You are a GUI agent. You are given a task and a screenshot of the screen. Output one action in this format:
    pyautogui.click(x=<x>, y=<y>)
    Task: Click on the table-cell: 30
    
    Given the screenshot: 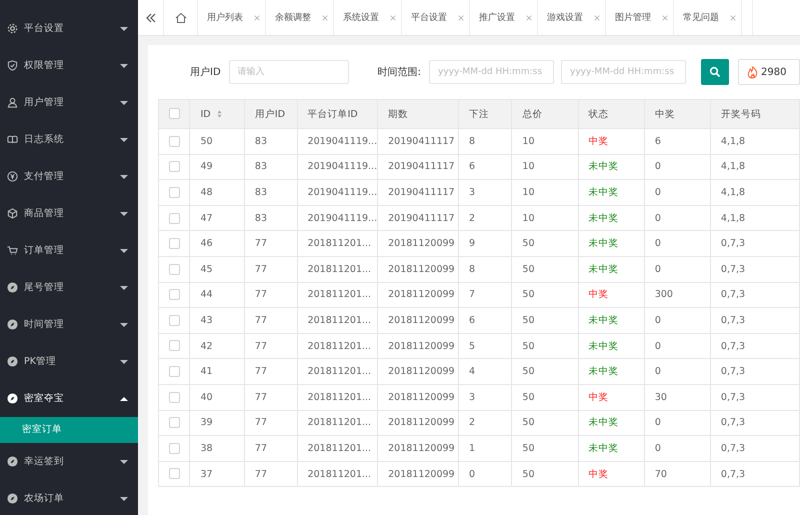 What is the action you would take?
    pyautogui.click(x=677, y=397)
    